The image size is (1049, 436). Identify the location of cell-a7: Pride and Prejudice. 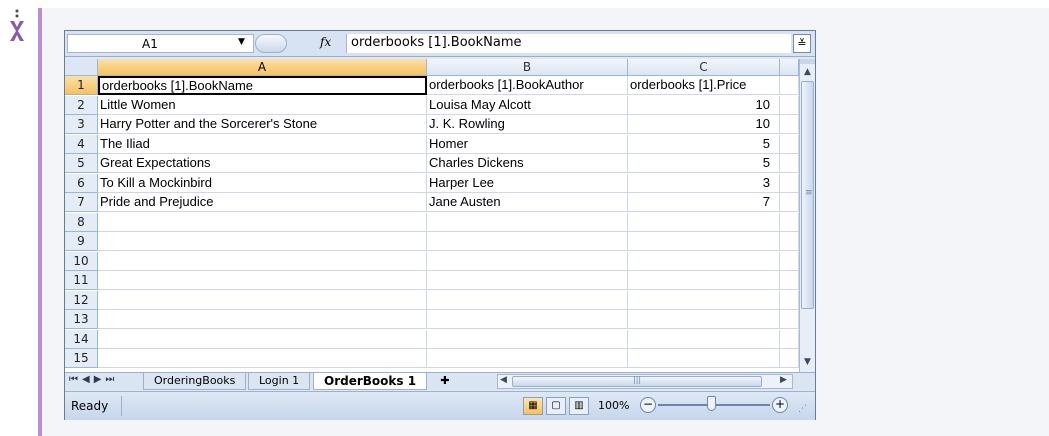
(262, 202).